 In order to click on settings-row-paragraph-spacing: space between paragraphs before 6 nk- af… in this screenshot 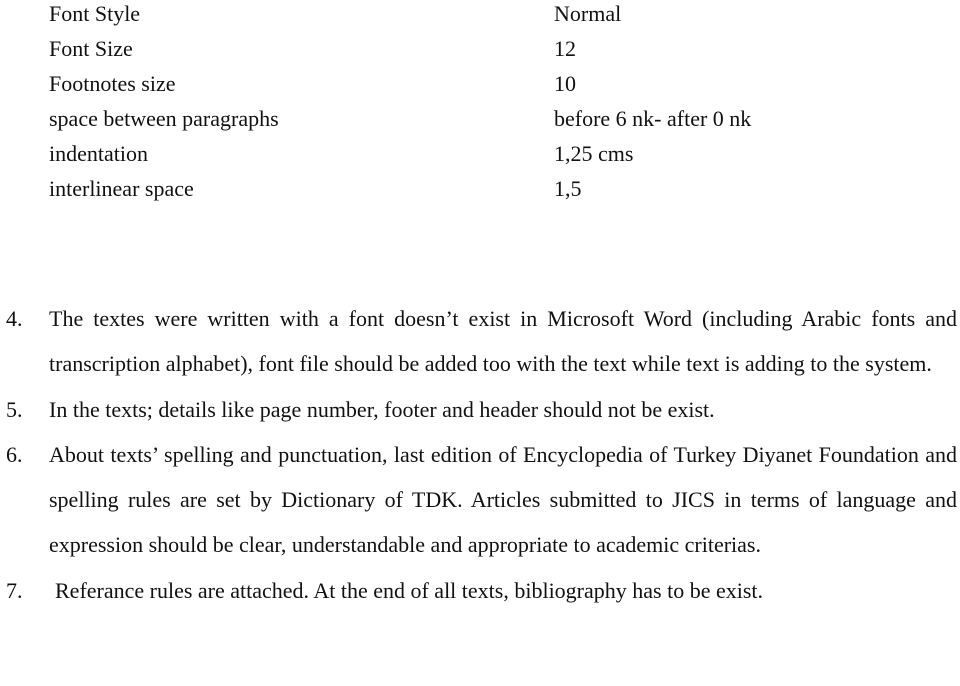, I will do `click(489, 122)`.